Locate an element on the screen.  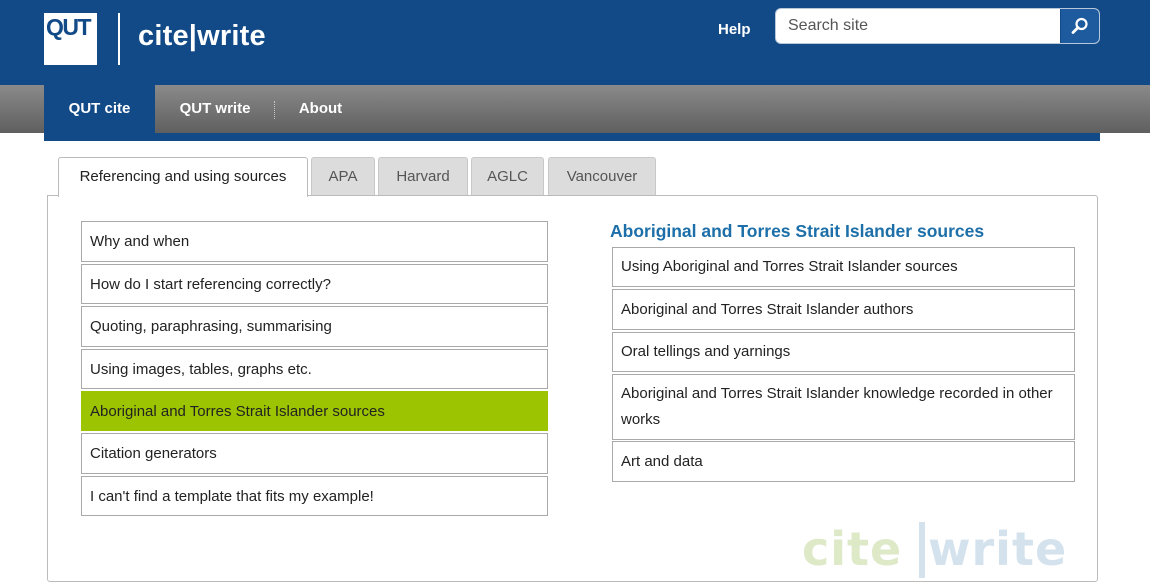
watermark-bar is located at coordinates (922, 550).